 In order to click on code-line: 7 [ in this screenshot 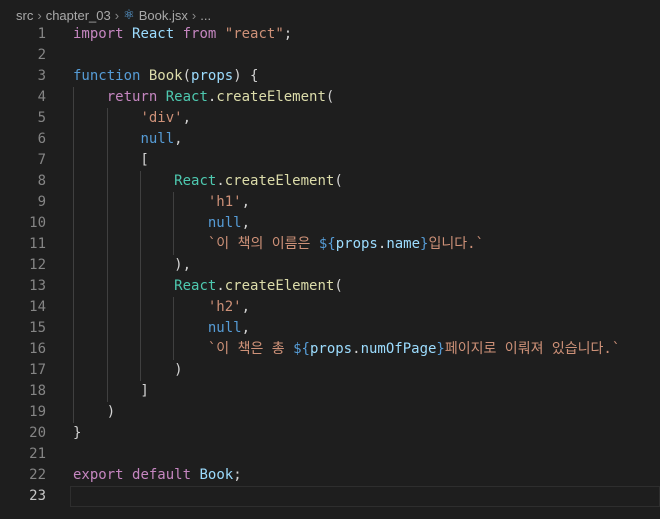, I will do `click(330, 160)`.